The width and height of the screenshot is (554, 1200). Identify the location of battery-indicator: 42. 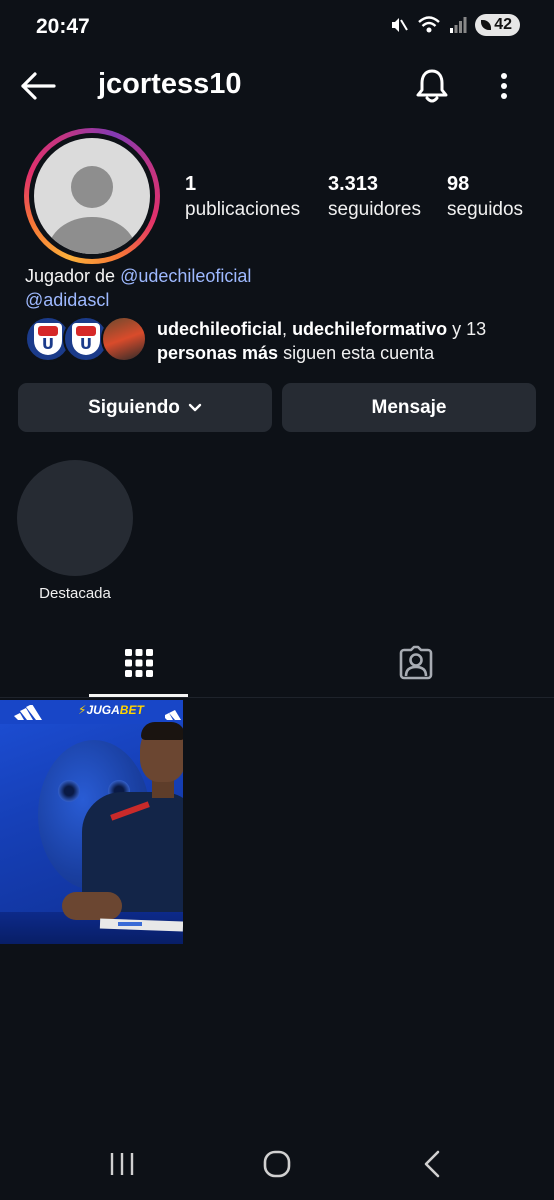
(497, 25).